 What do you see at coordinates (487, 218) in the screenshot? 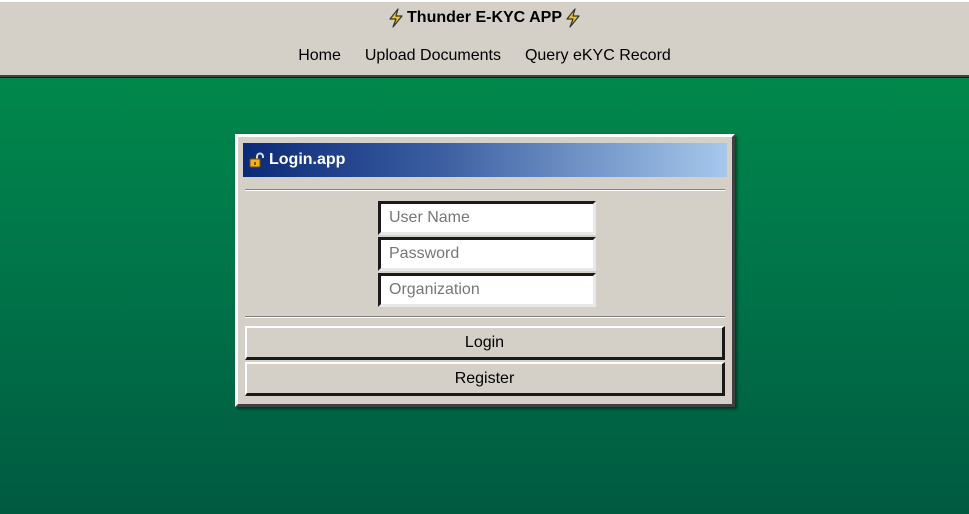
I see `username-input` at bounding box center [487, 218].